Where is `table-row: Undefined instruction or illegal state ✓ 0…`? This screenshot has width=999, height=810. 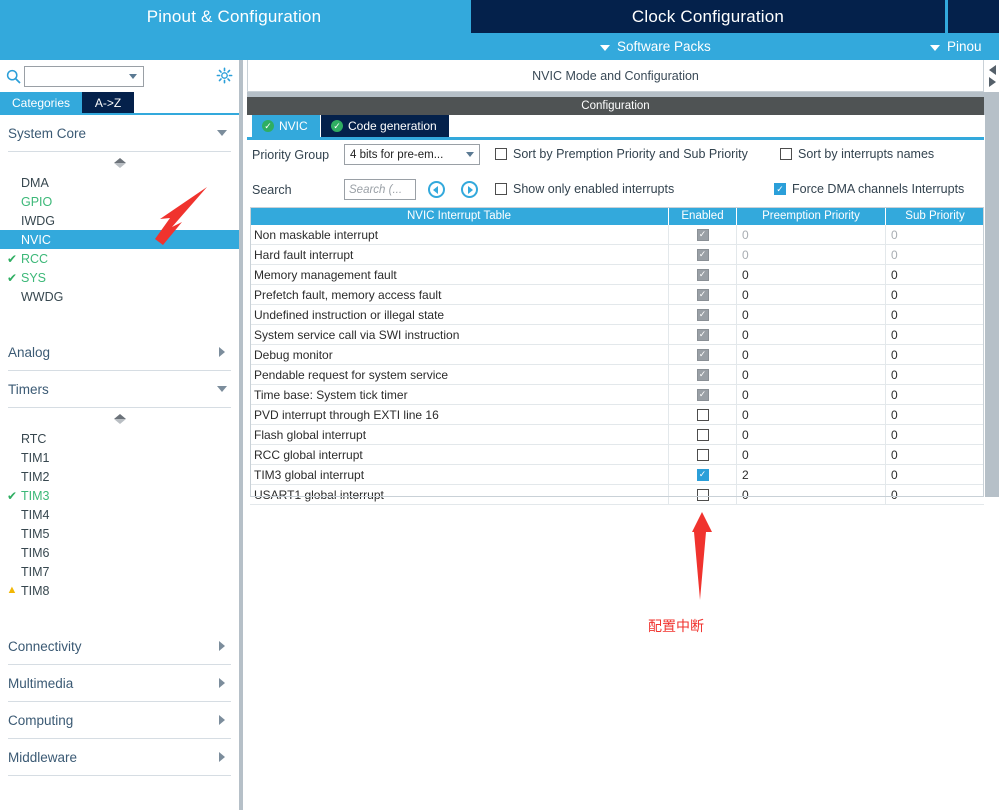 table-row: Undefined instruction or illegal state ✓ 0… is located at coordinates (617, 315).